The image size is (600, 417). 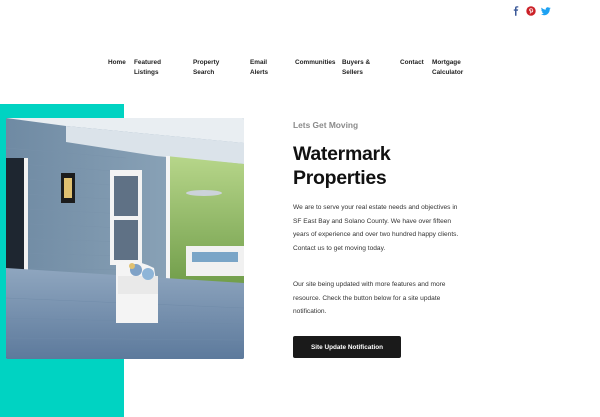 What do you see at coordinates (326, 125) in the screenshot?
I see `hero-eyebrow: Lets Get Moving` at bounding box center [326, 125].